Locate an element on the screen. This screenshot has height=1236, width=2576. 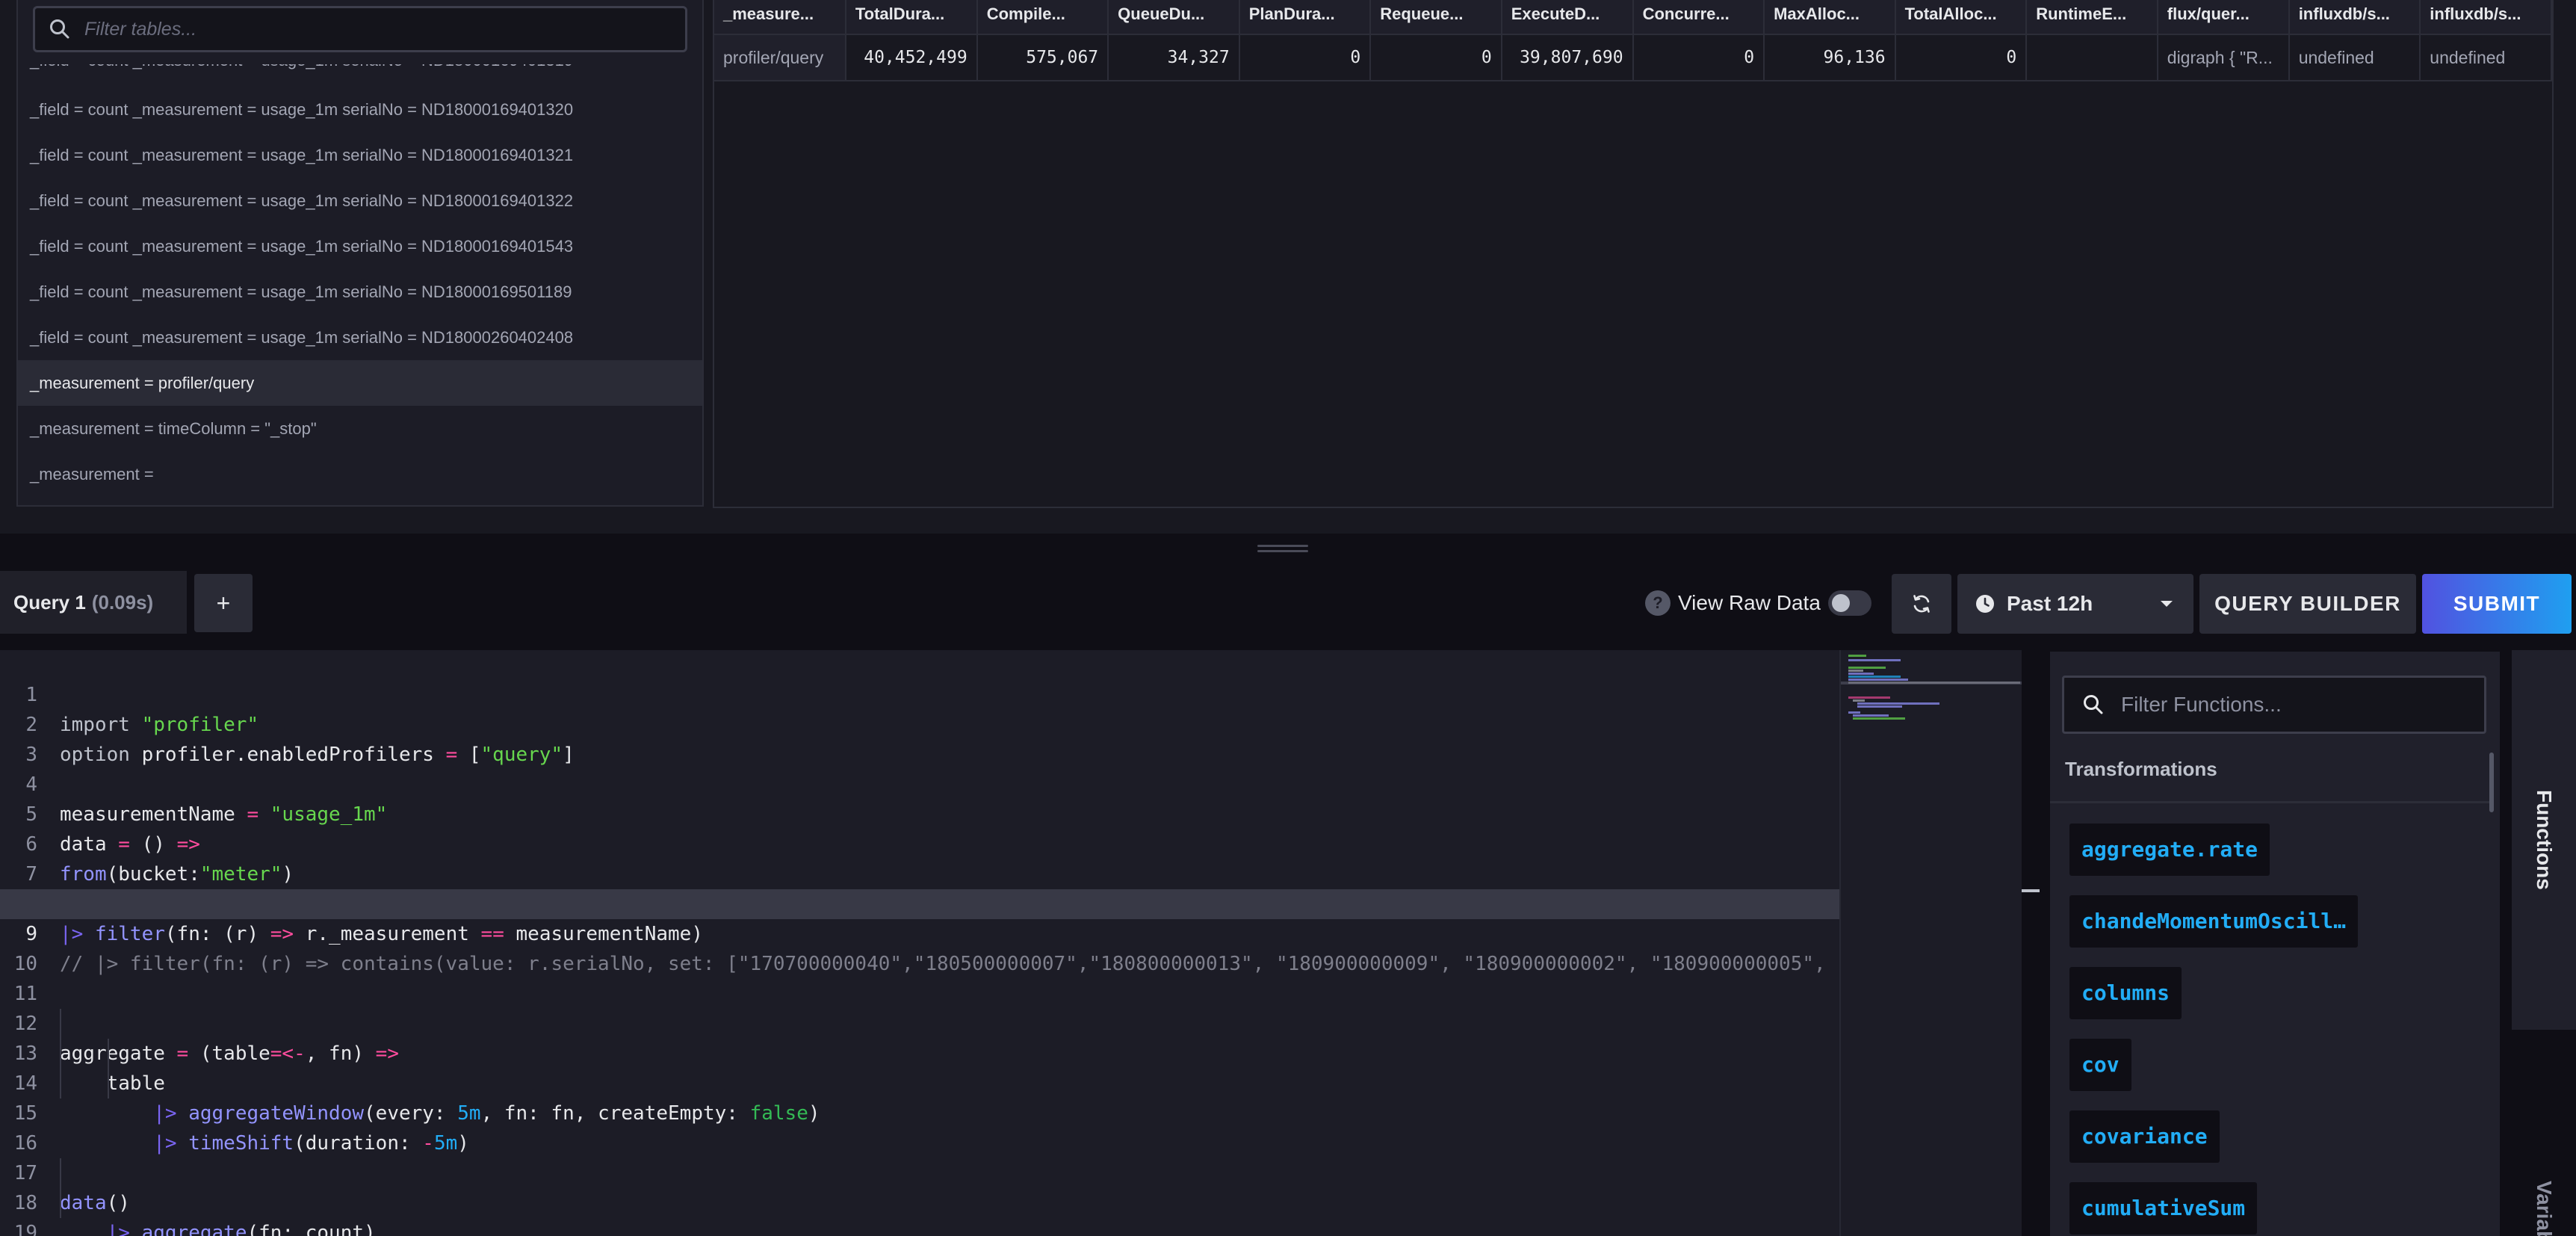
add-query-button: + is located at coordinates (223, 603).